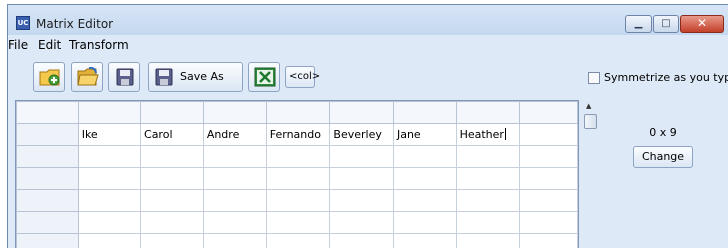  I want to click on minimize-button: ▁, so click(638, 24).